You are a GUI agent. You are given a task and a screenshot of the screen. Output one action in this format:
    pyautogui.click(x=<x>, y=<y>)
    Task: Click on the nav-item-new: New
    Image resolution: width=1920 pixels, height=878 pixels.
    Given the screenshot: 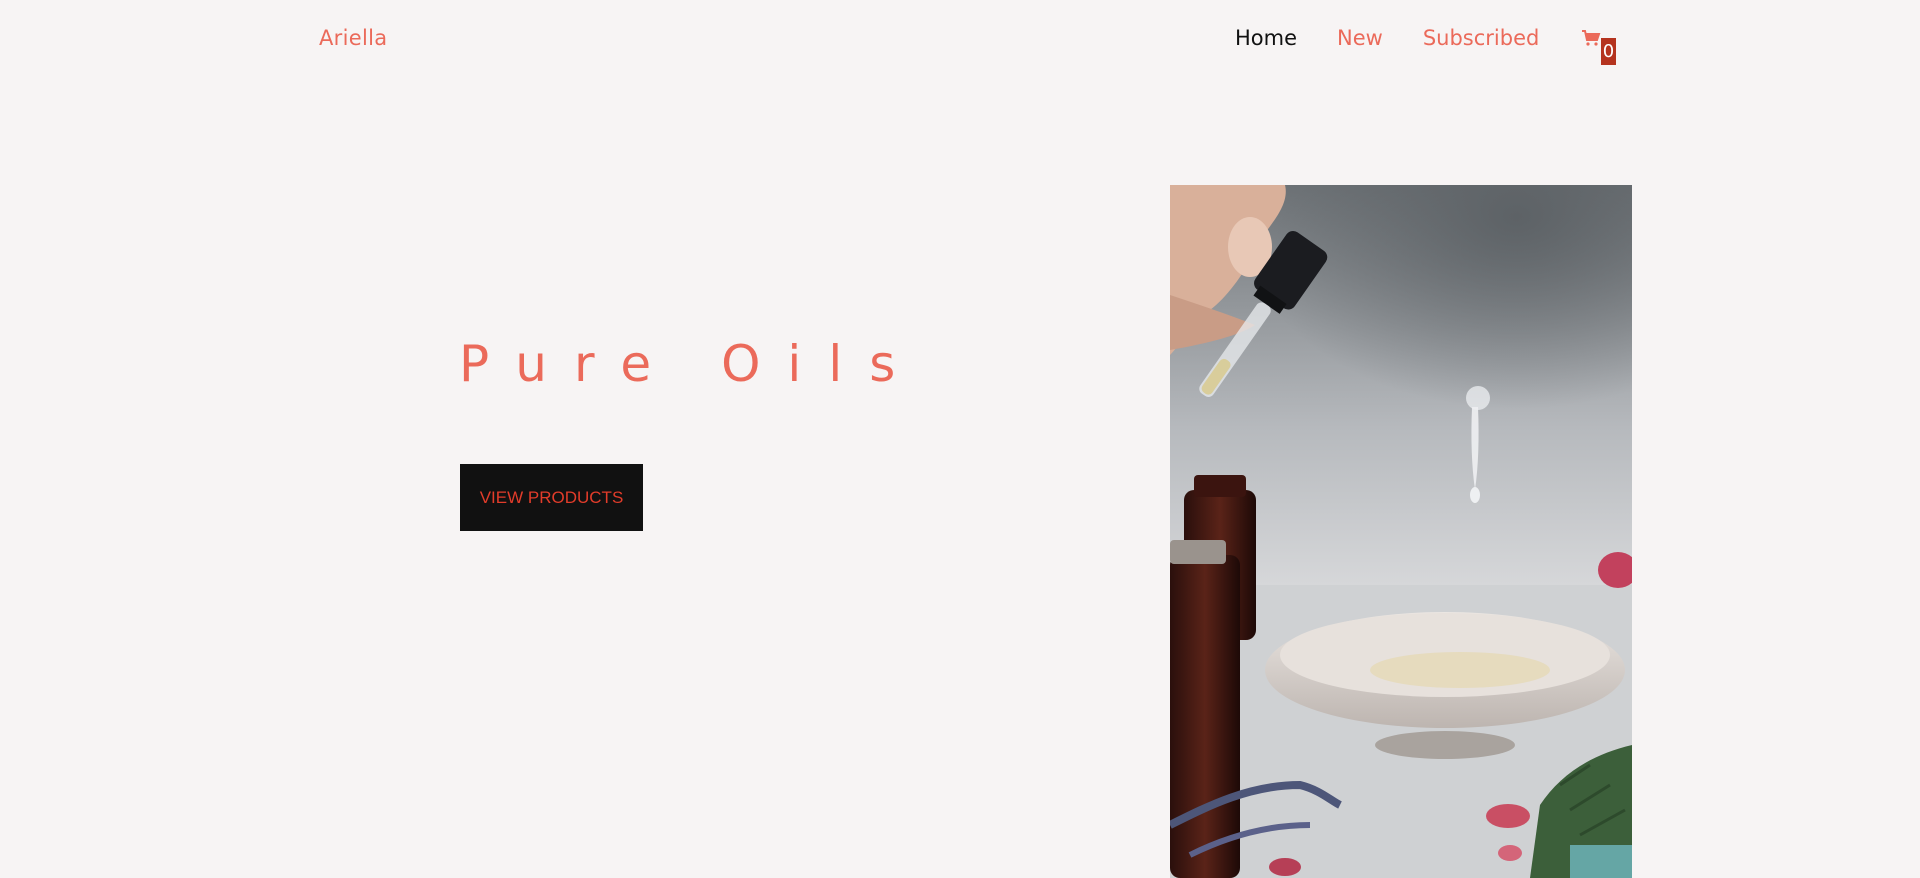 What is the action you would take?
    pyautogui.click(x=1360, y=38)
    